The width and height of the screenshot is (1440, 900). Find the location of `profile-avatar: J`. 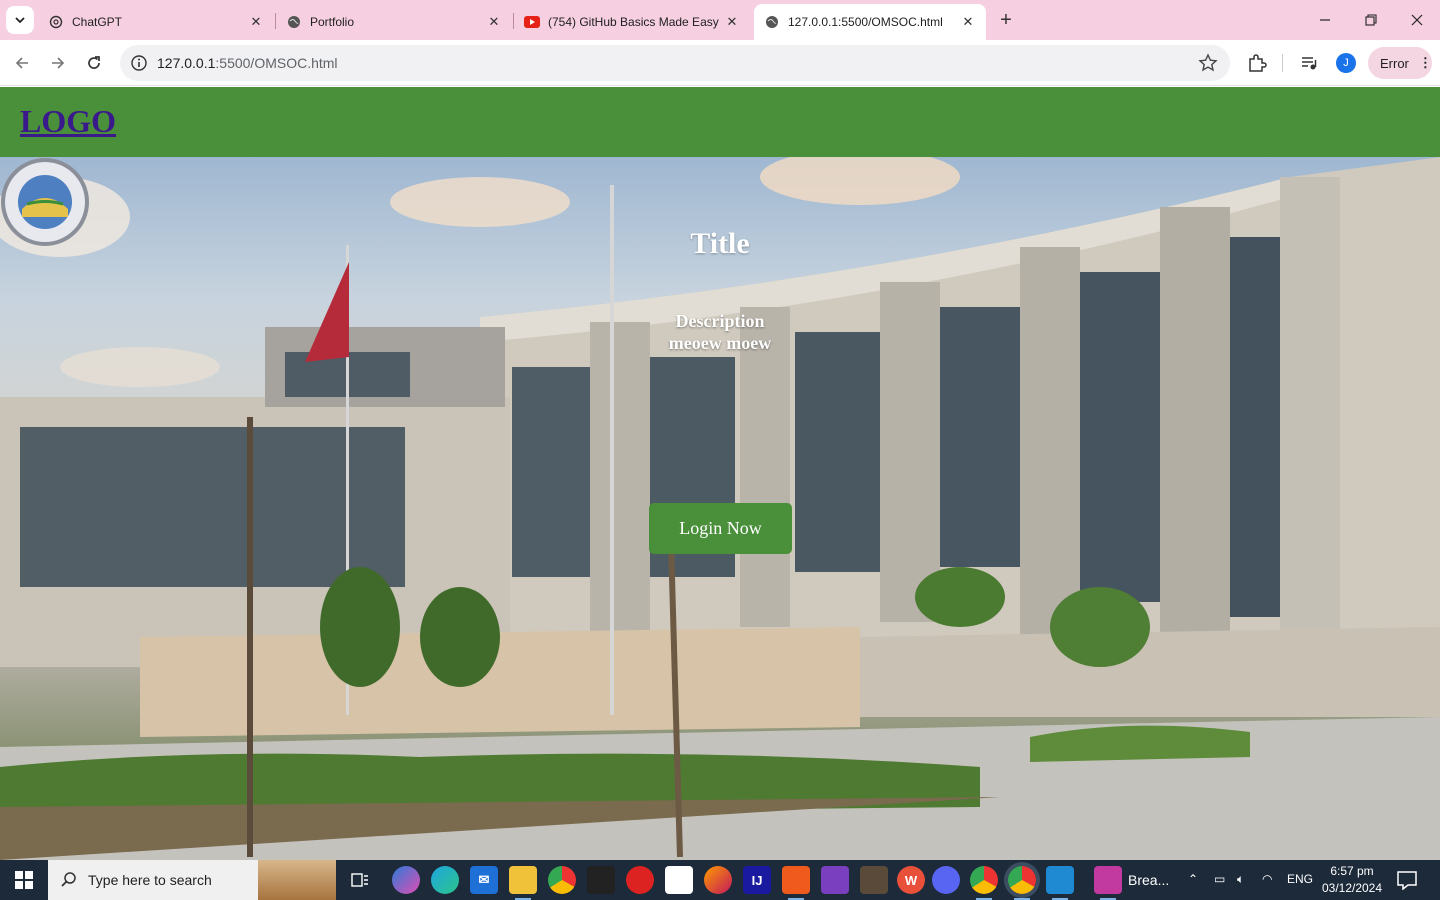

profile-avatar: J is located at coordinates (1346, 63).